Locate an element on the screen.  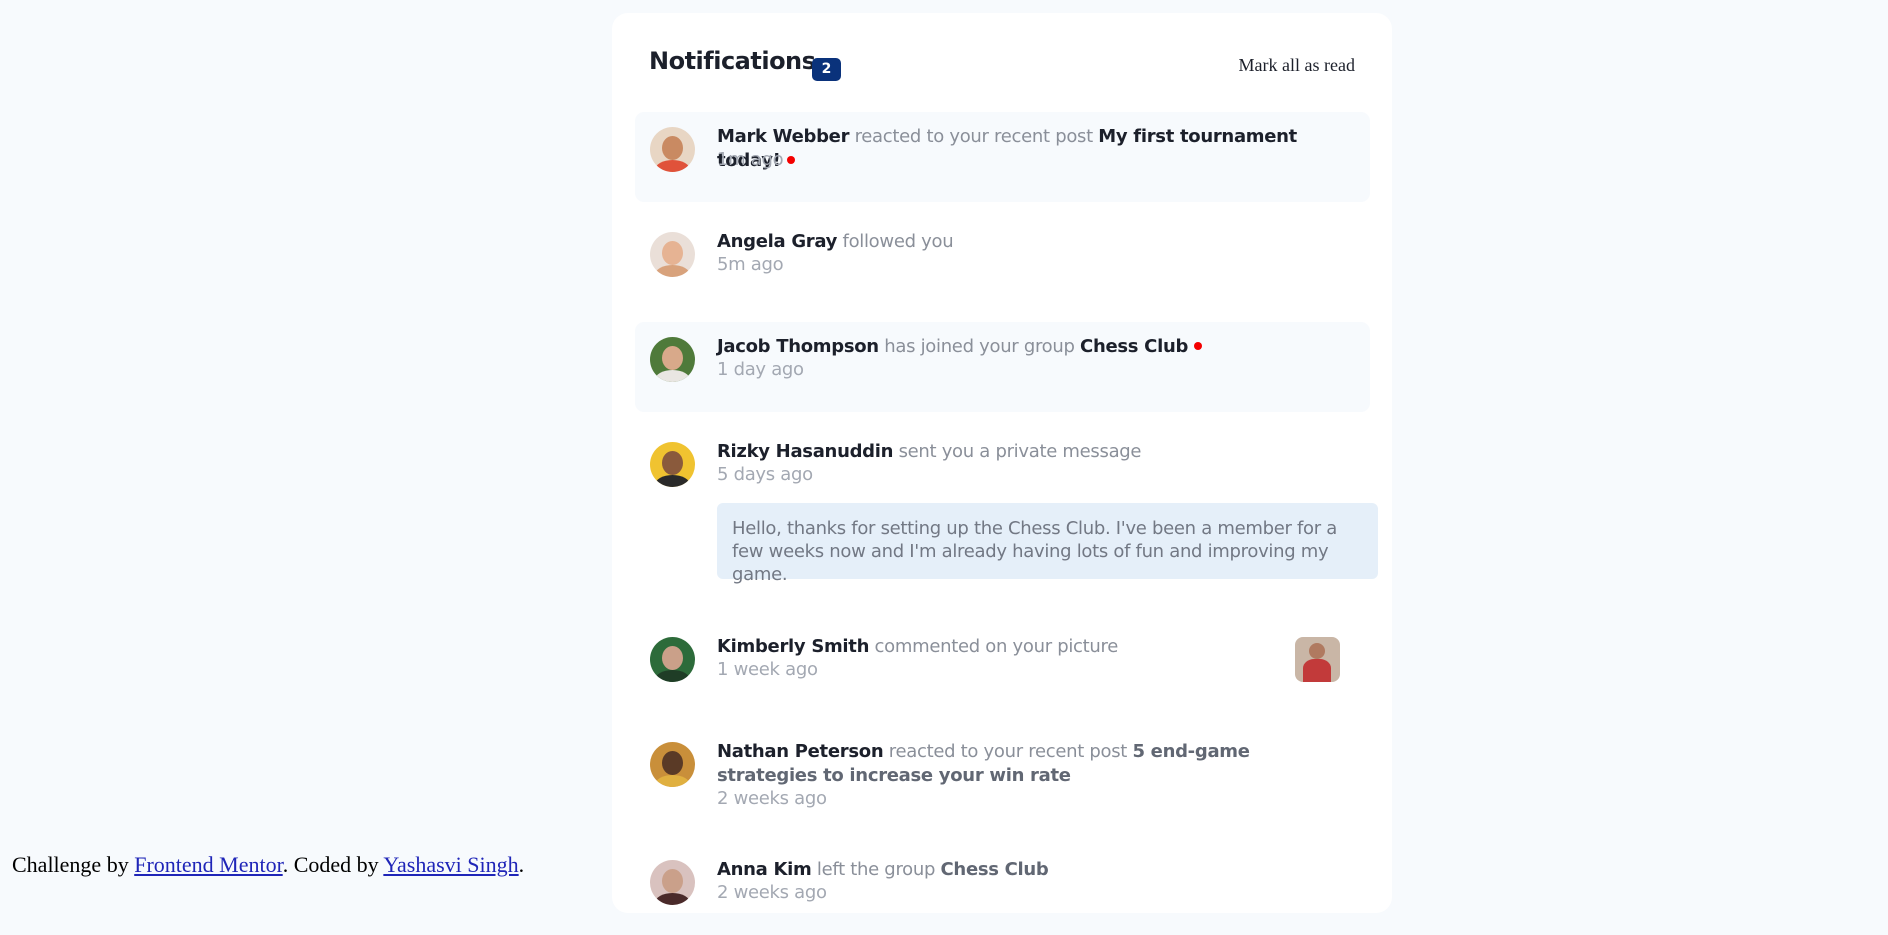
notification-action: sent you a private message is located at coordinates (1020, 451).